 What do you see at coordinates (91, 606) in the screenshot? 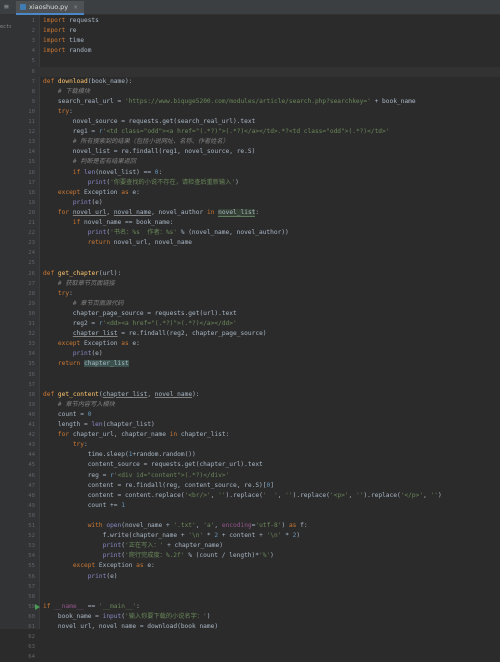
I see `code-line-text: if __name__ == '__main__':` at bounding box center [91, 606].